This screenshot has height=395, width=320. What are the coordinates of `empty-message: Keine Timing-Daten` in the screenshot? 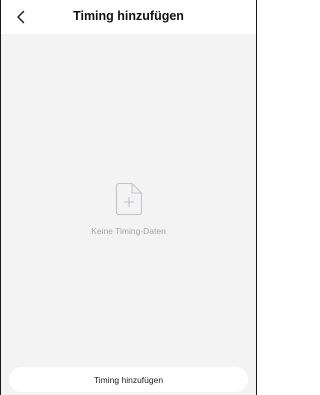 It's located at (128, 231).